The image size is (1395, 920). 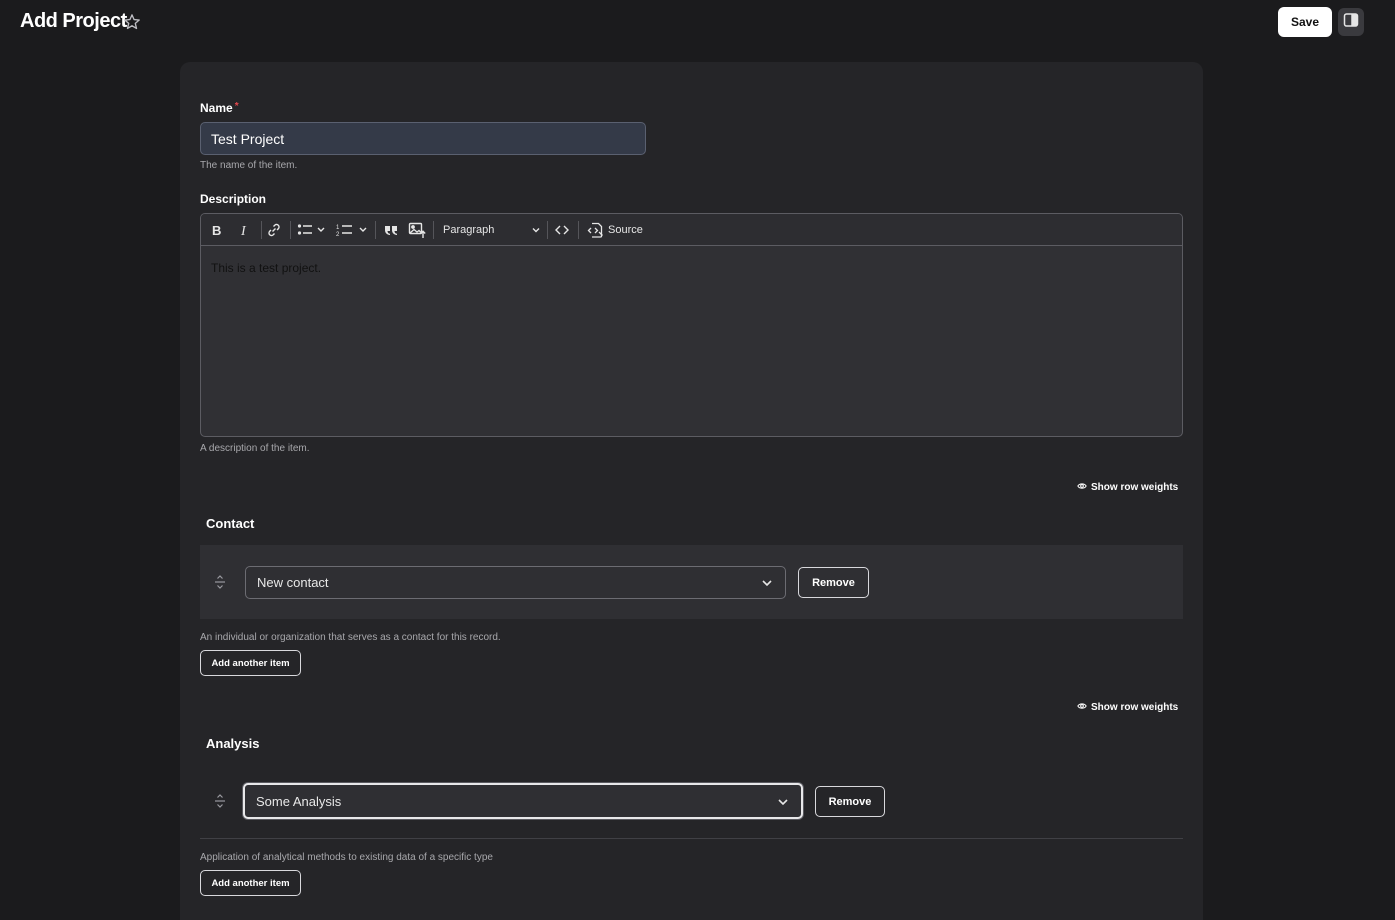 I want to click on sidebar-panel-icon, so click(x=1351, y=22).